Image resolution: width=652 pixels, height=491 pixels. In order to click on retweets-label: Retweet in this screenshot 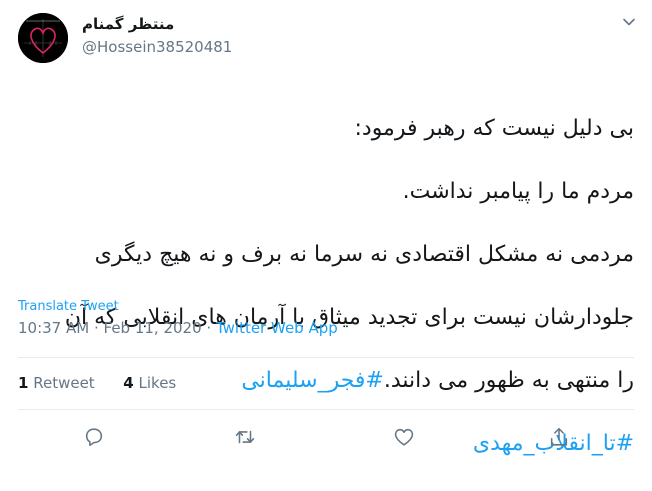, I will do `click(64, 383)`.